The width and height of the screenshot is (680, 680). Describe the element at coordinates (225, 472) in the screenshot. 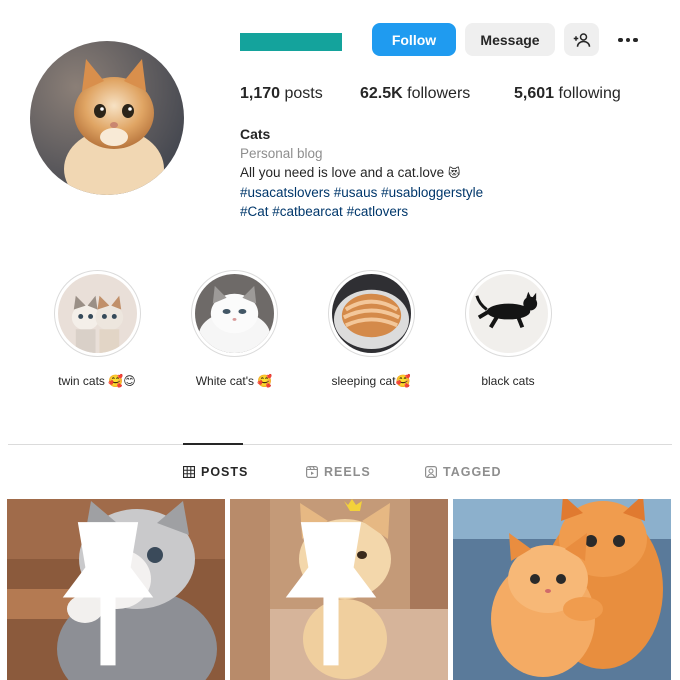

I see `tab-label: POSTS` at that location.